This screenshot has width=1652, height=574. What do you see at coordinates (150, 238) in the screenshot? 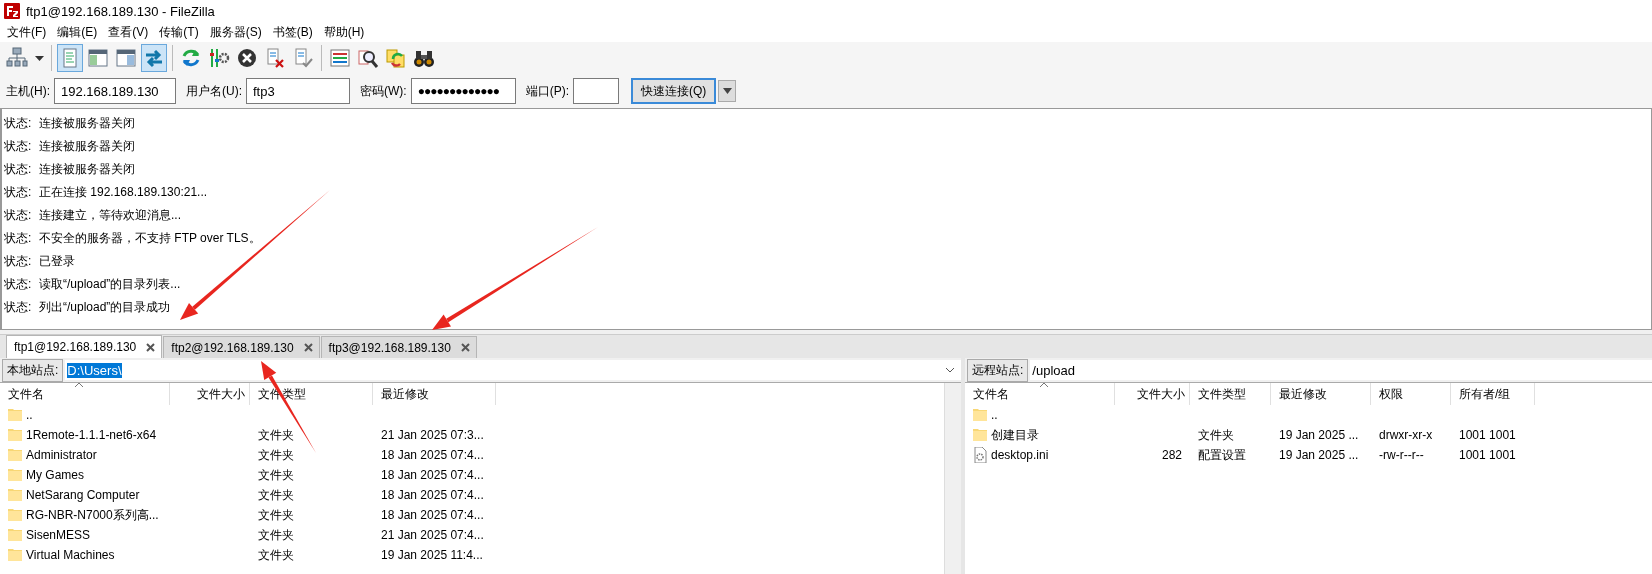
I see `log-message: 不安全的服务器，不支持 FTP over TLS。` at bounding box center [150, 238].